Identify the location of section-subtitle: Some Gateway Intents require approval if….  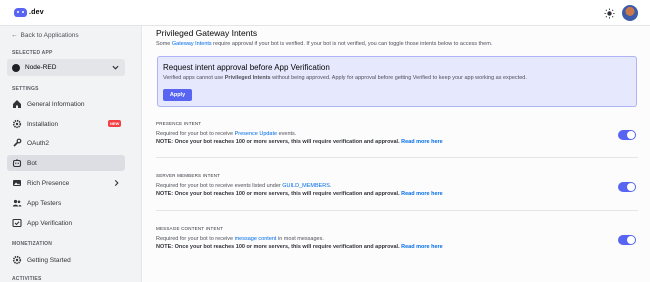
(324, 44).